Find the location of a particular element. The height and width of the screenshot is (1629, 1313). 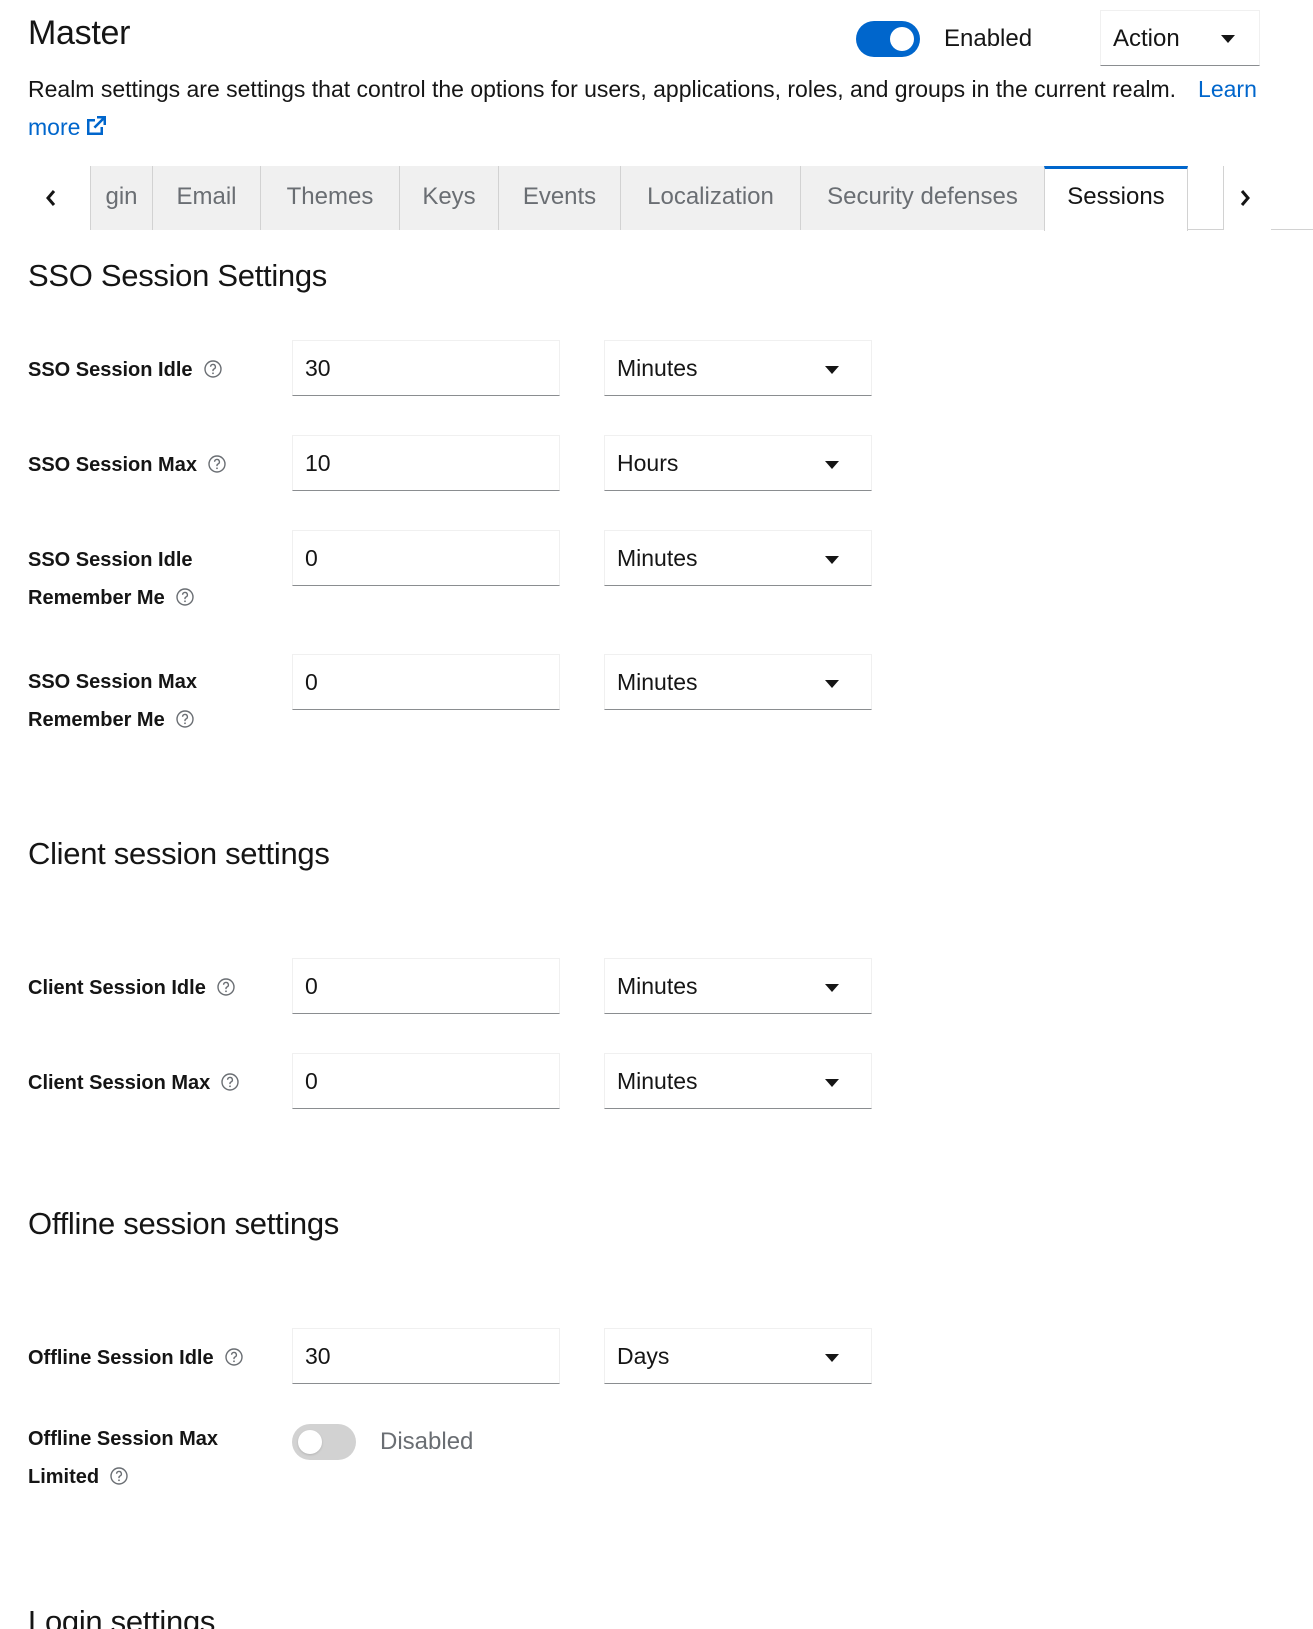

offline-session-max-limited-label-line1: Offline Session Max is located at coordinates (123, 1439).